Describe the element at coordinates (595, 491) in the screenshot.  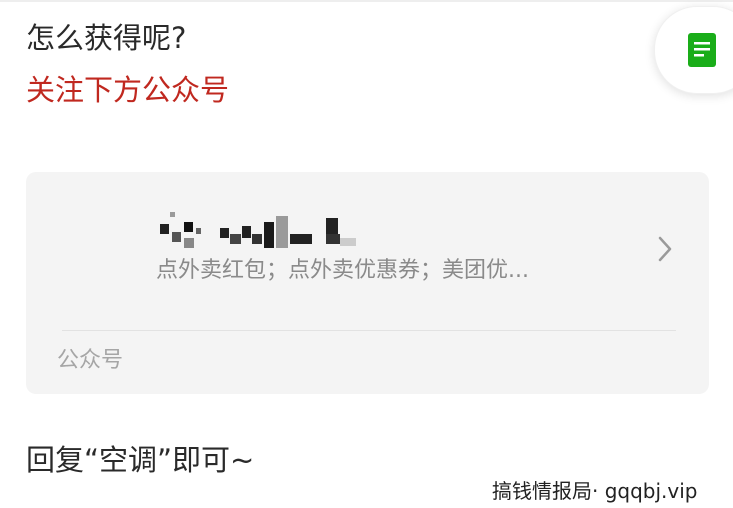
I see `watermark-text: 搞钱情报局· gqqbj.vip` at that location.